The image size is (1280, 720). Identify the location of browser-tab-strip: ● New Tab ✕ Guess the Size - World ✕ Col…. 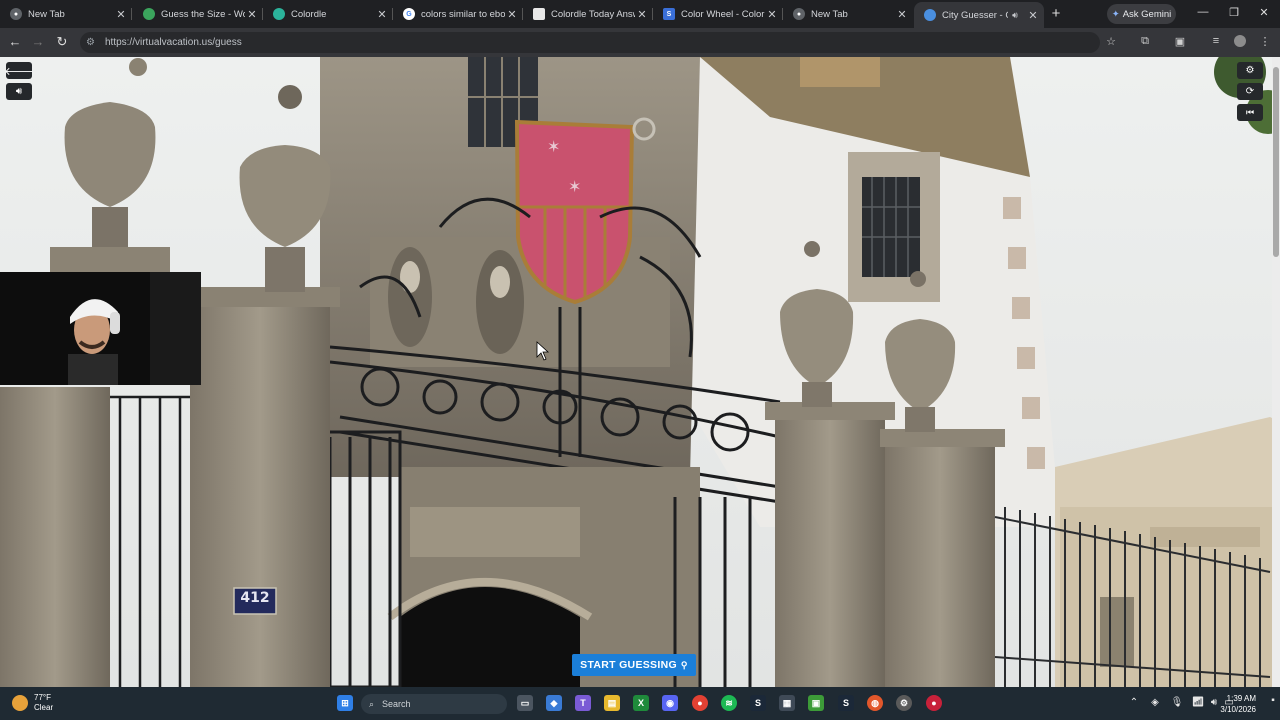
(640, 14).